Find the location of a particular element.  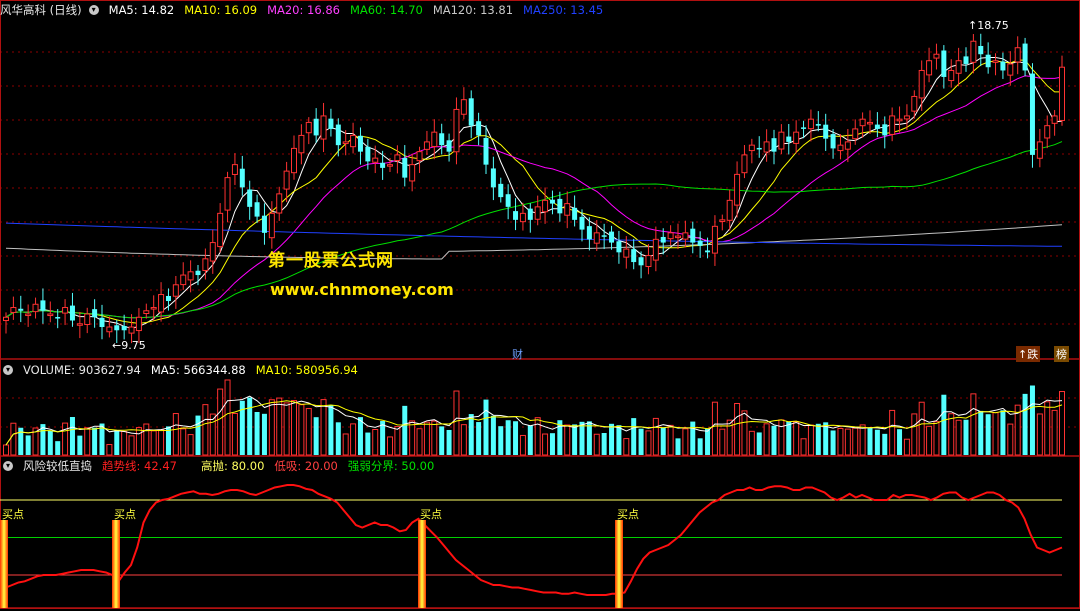

volume-series is located at coordinates (534, 417).